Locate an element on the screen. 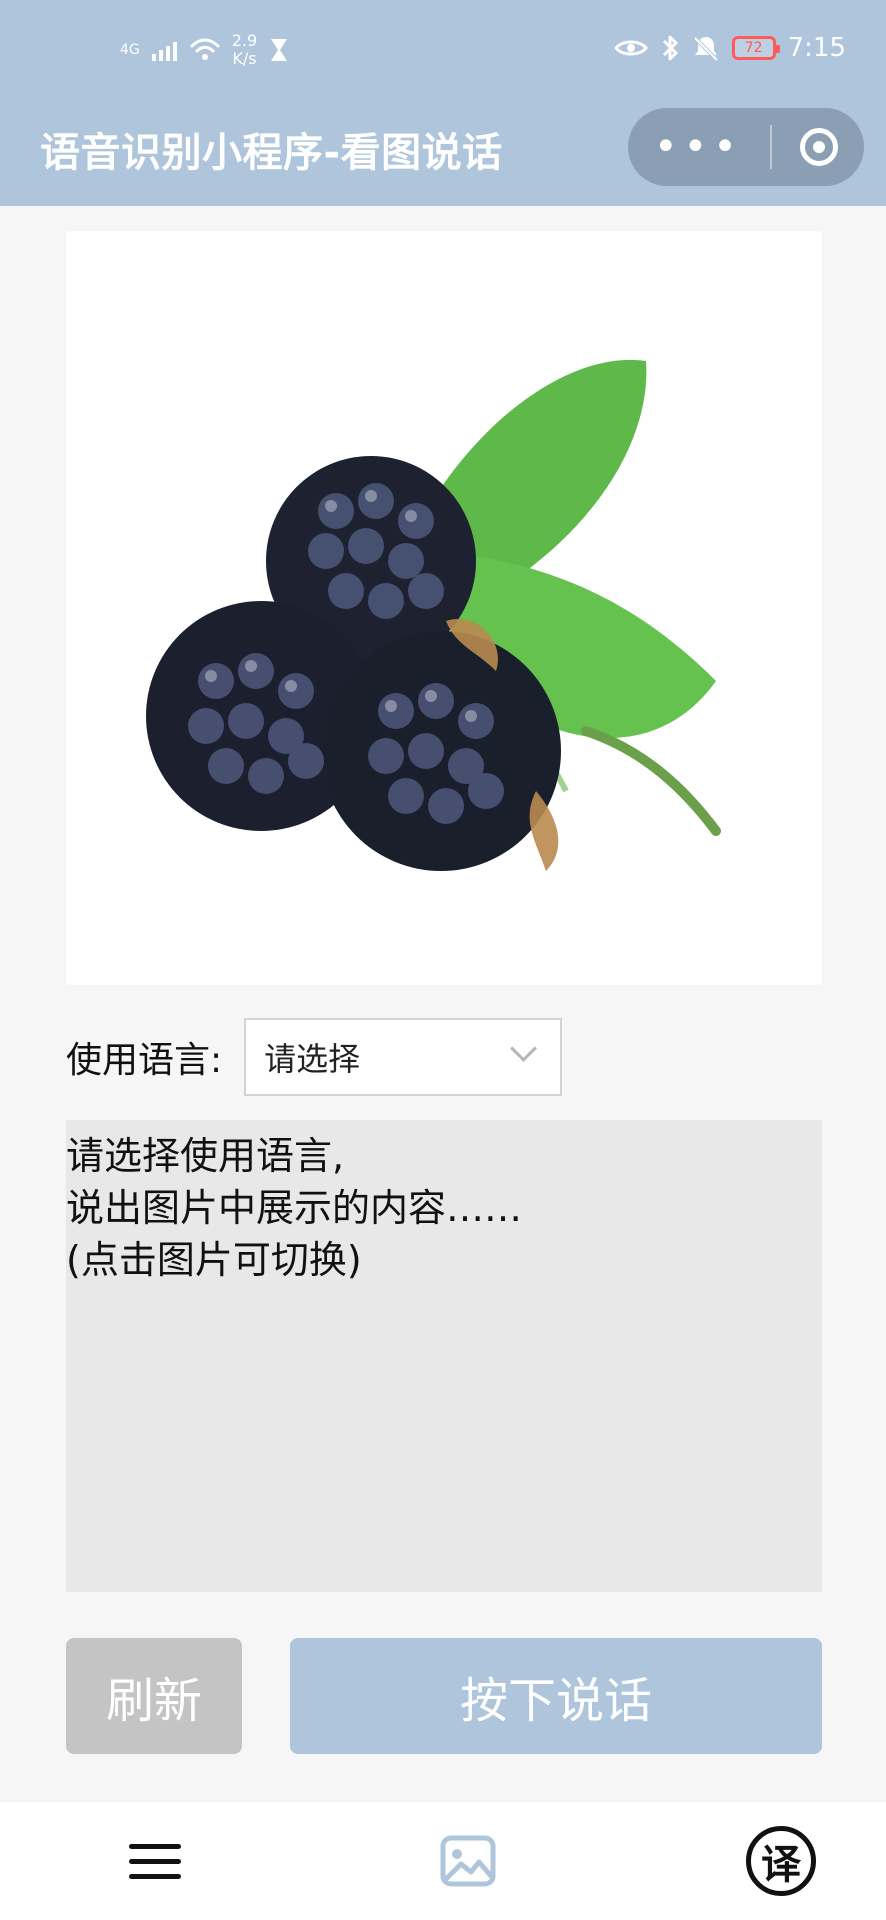 The image size is (886, 1920). page-title: 语音识别小程序-看图说话 is located at coordinates (271, 153).